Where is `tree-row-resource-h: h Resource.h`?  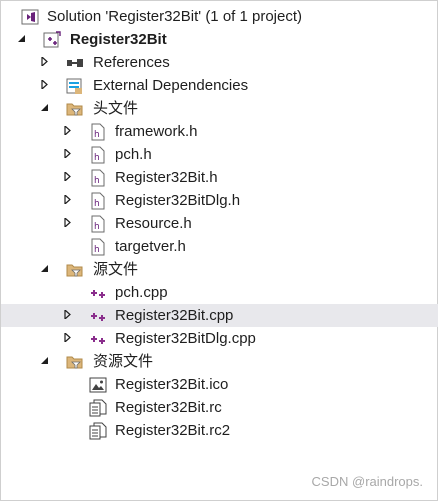 tree-row-resource-h: h Resource.h is located at coordinates (219, 223).